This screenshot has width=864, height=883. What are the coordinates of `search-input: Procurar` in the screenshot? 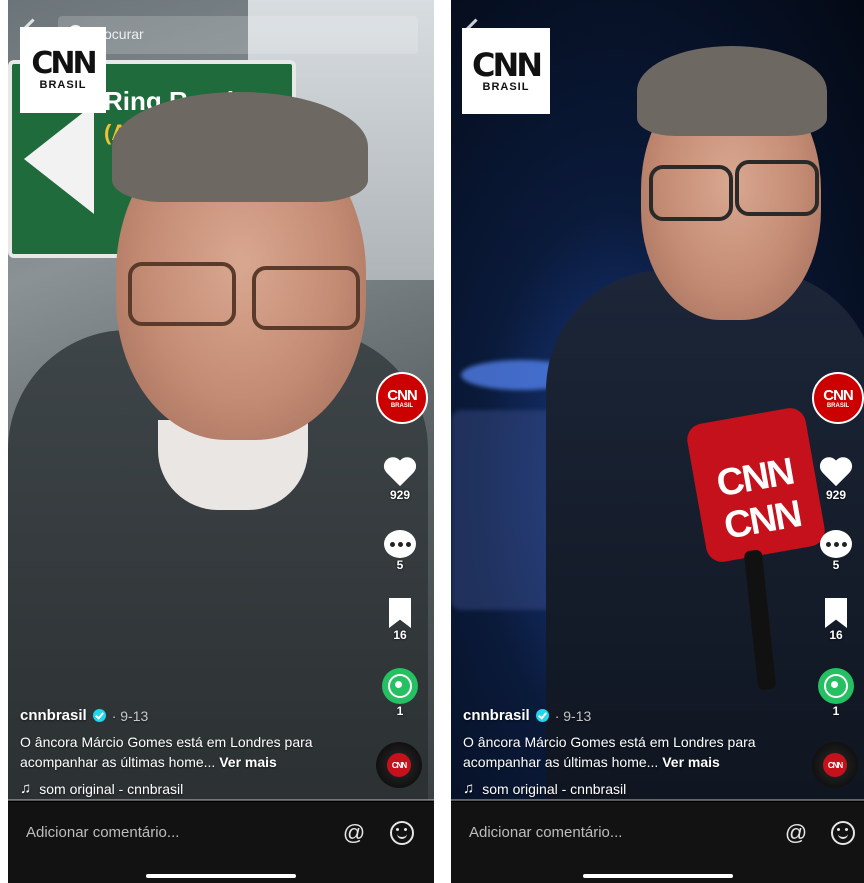 It's located at (238, 35).